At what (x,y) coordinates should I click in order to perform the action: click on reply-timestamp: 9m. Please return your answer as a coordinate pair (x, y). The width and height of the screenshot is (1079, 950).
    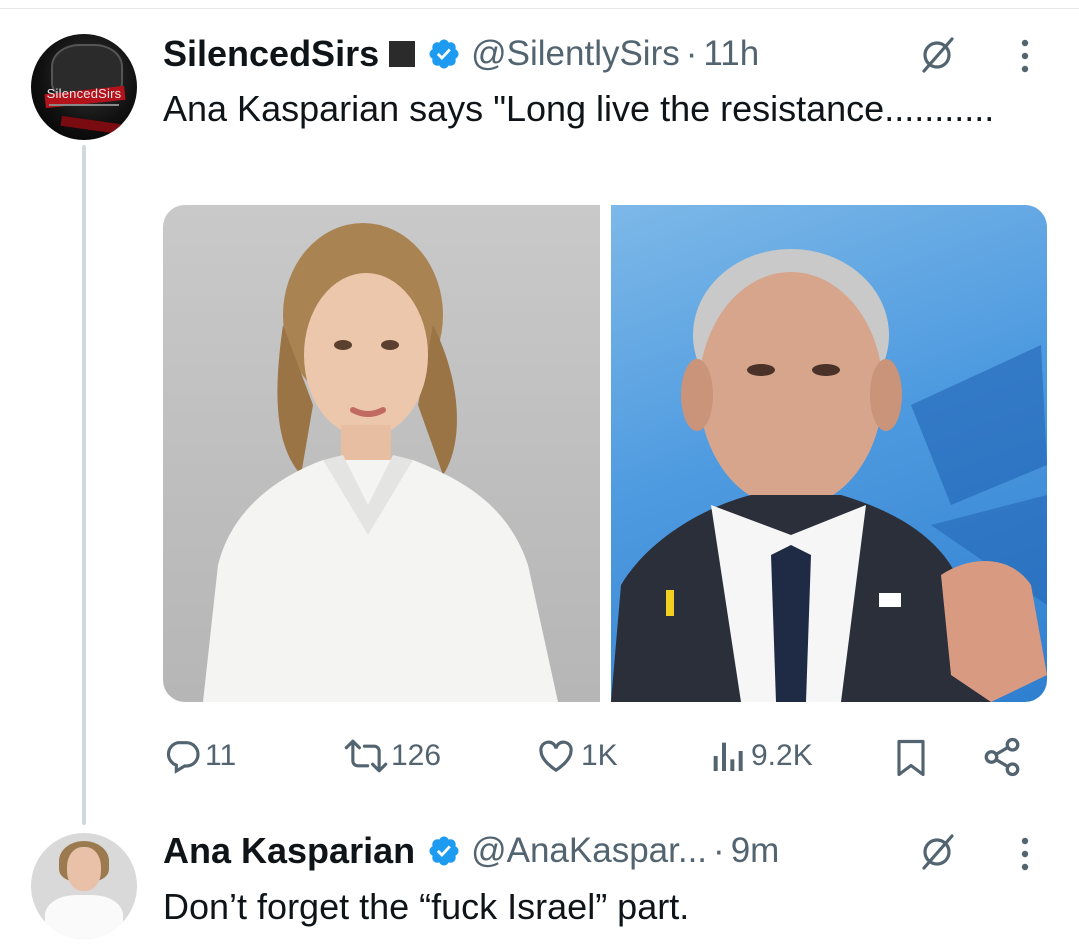
    Looking at the image, I should click on (755, 851).